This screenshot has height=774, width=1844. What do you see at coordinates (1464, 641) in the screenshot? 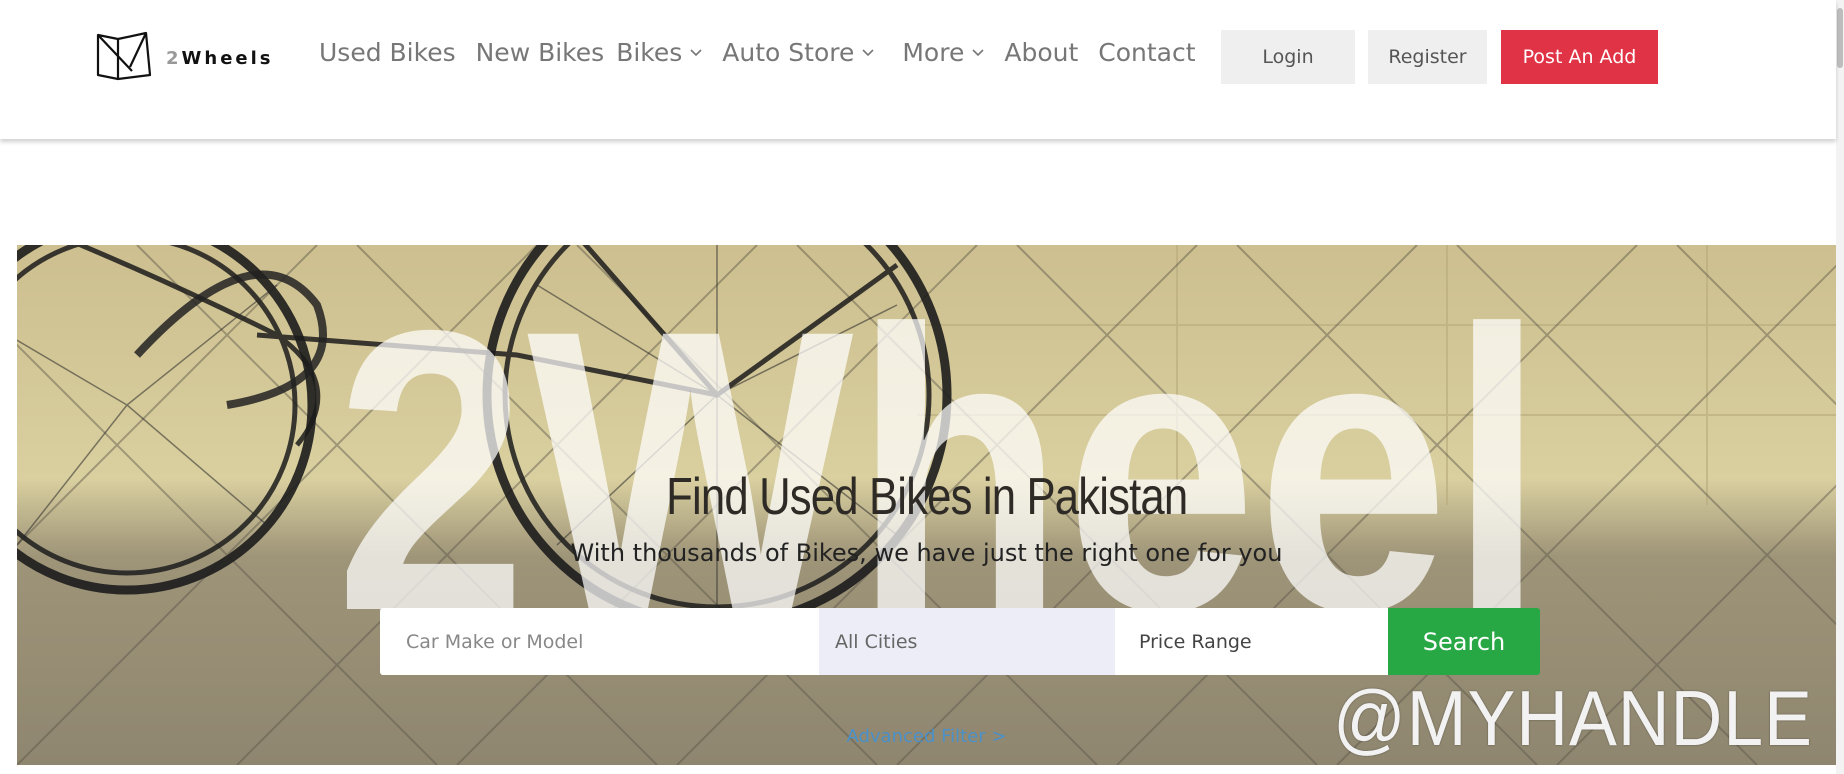
I see `search-button: Search` at bounding box center [1464, 641].